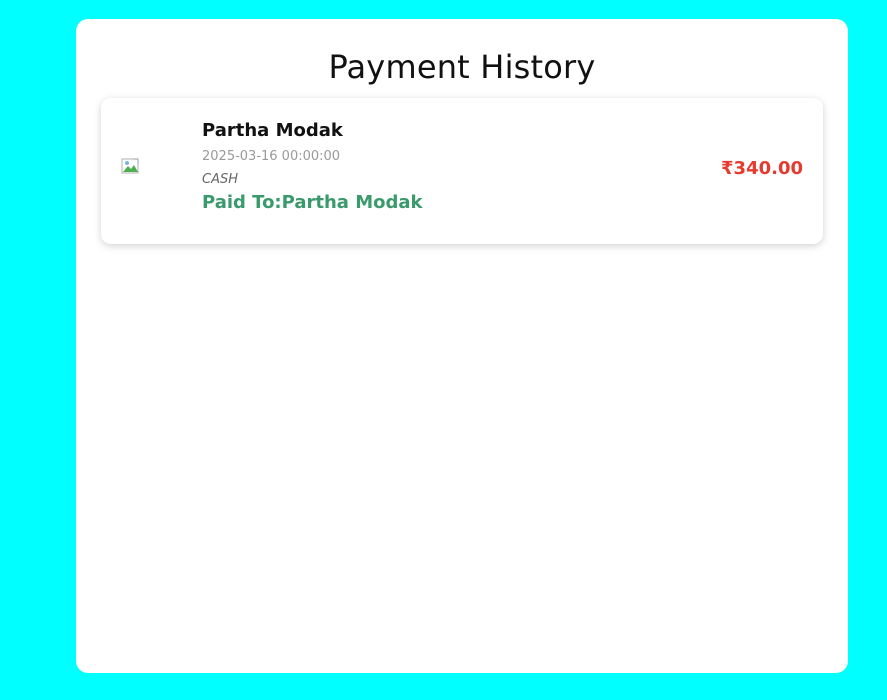 The height and width of the screenshot is (700, 887). Describe the element at coordinates (272, 130) in the screenshot. I see `payer-name: Partha Modak` at that location.